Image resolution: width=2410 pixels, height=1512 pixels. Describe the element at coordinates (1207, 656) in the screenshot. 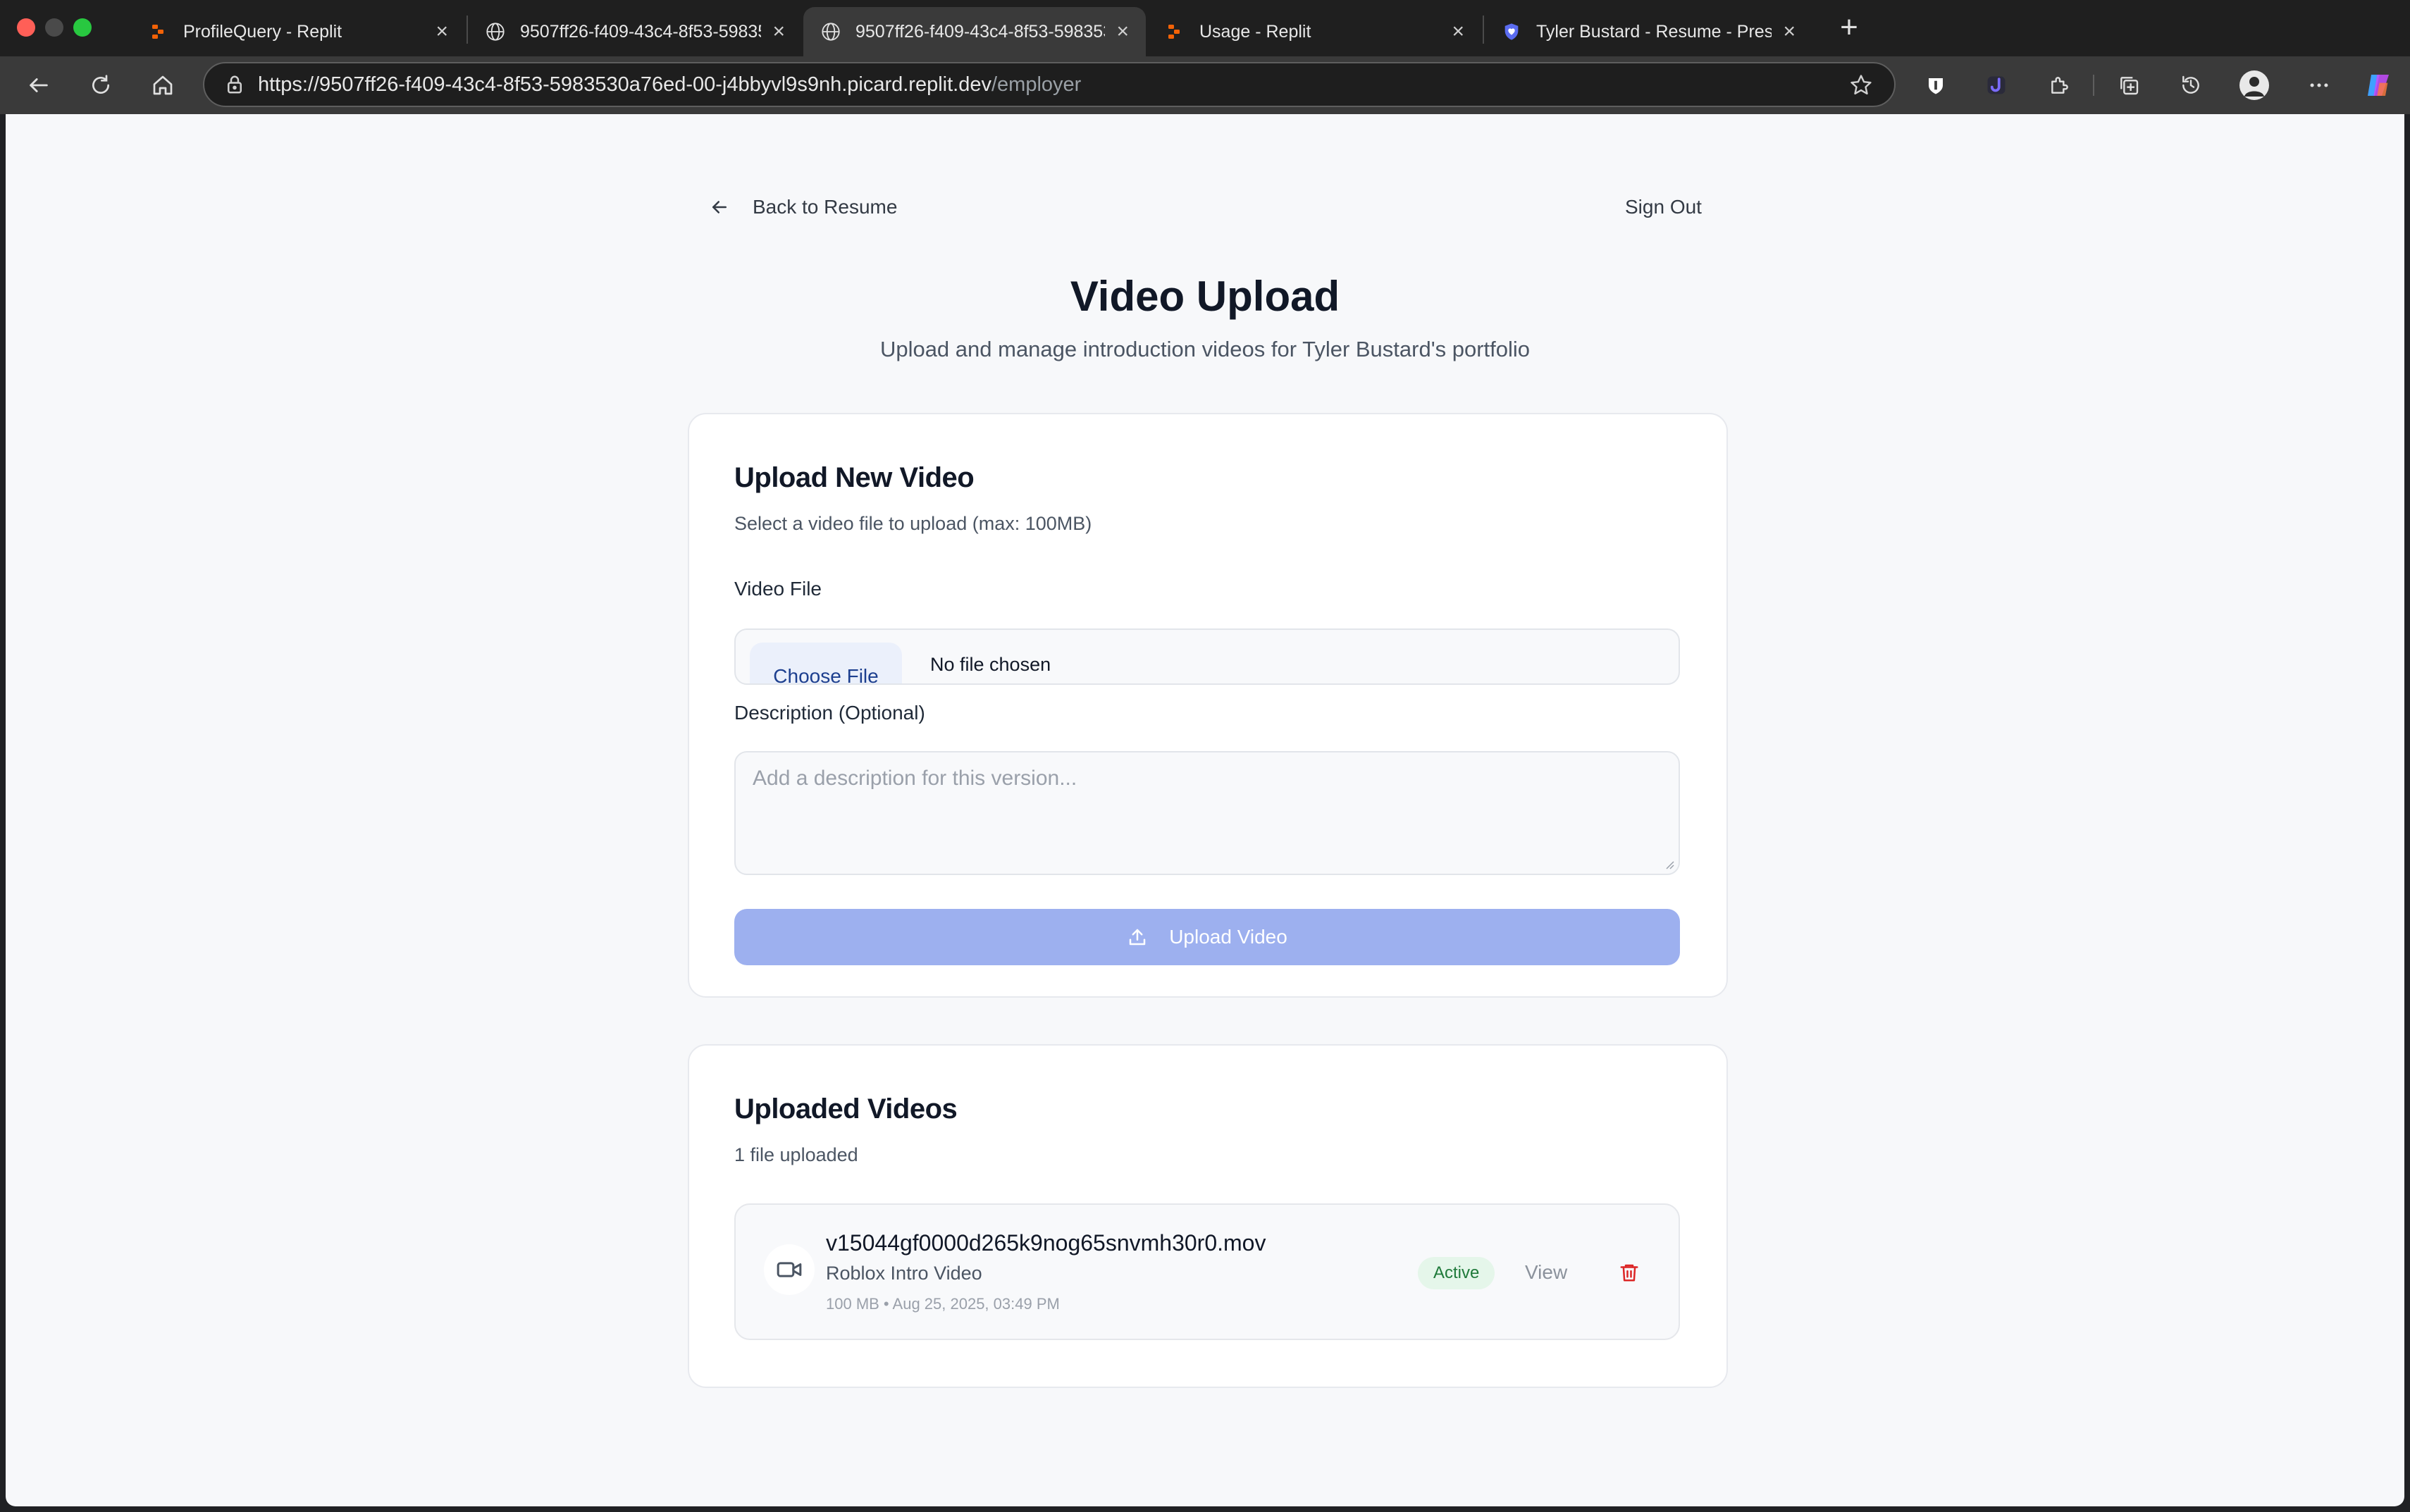

I see `video-file-input: Choose File No file chosen` at that location.